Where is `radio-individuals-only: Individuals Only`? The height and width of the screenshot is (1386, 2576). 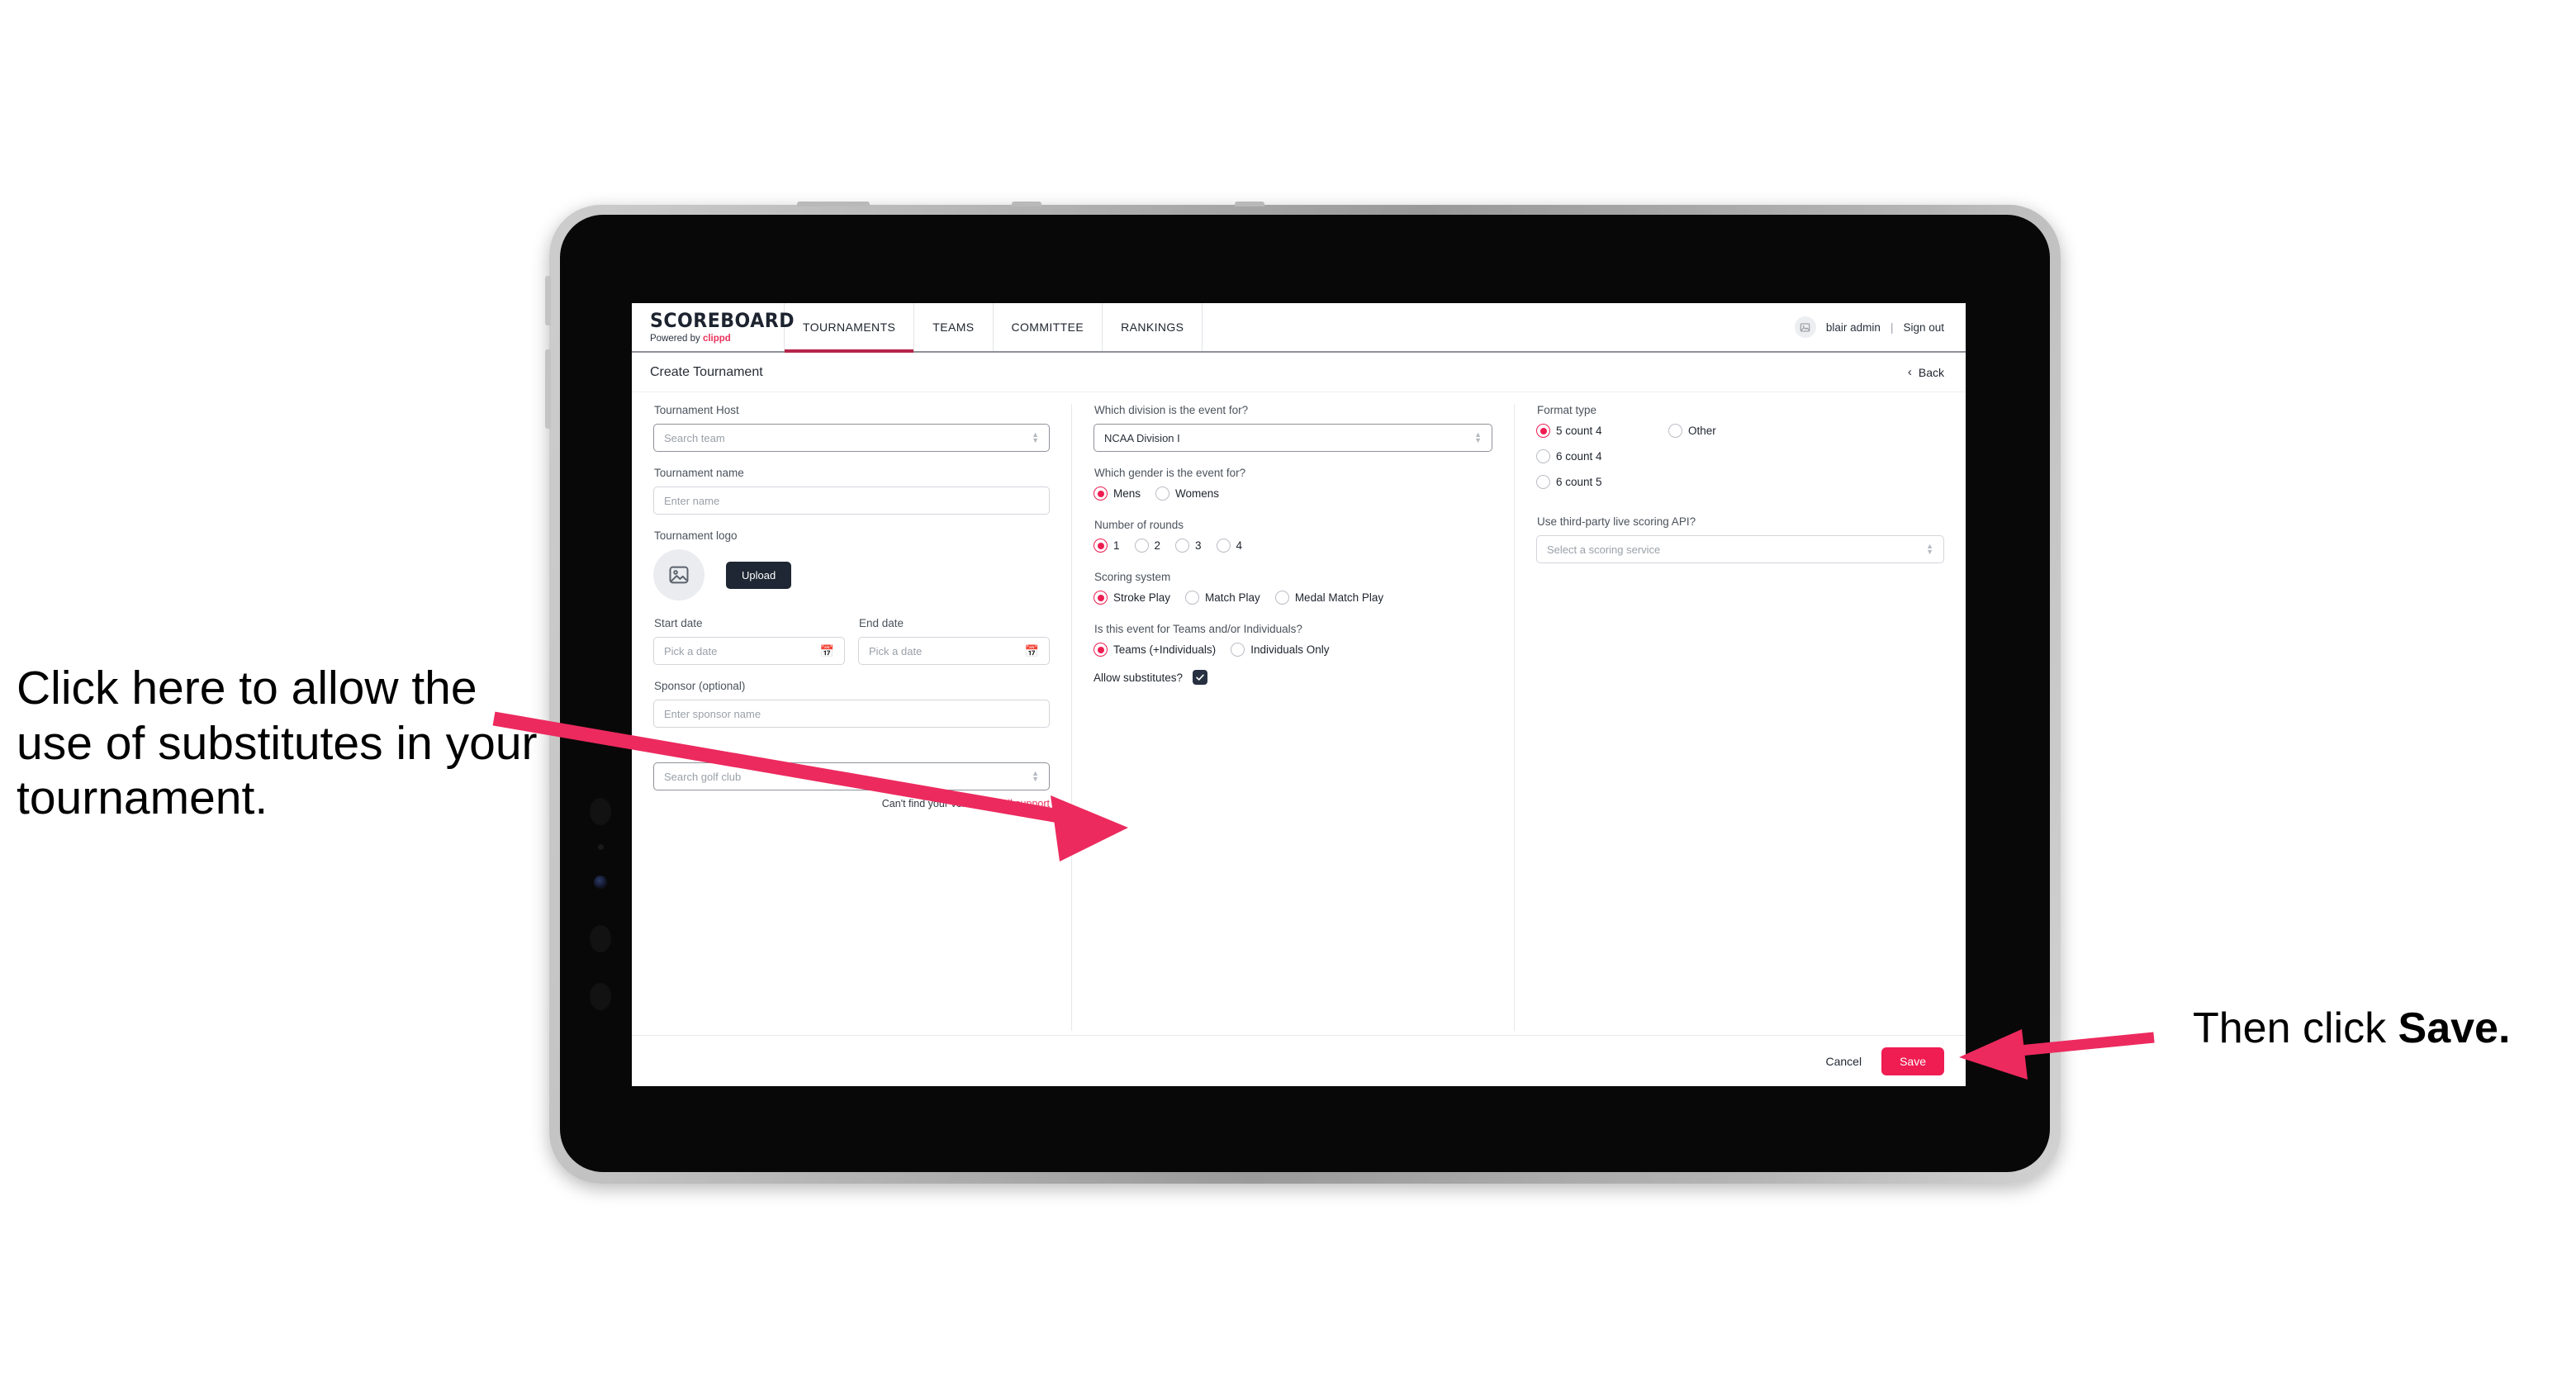
radio-individuals-only: Individuals Only is located at coordinates (1280, 650).